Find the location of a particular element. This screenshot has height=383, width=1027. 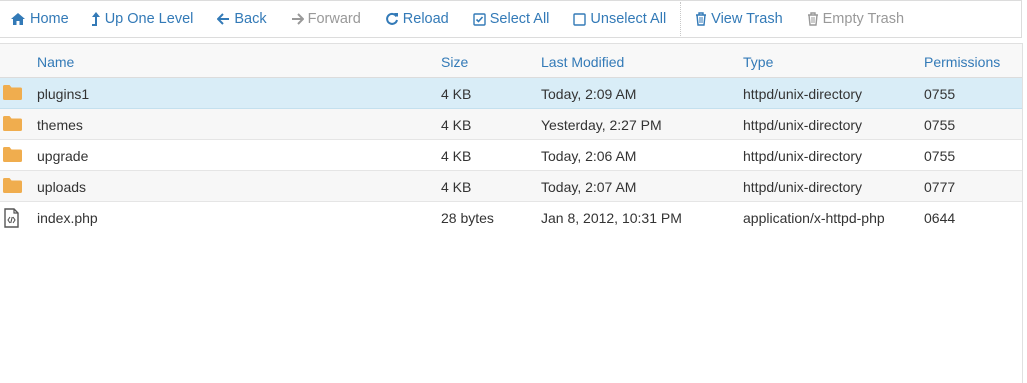

forward-button: Forward is located at coordinates (322, 19).